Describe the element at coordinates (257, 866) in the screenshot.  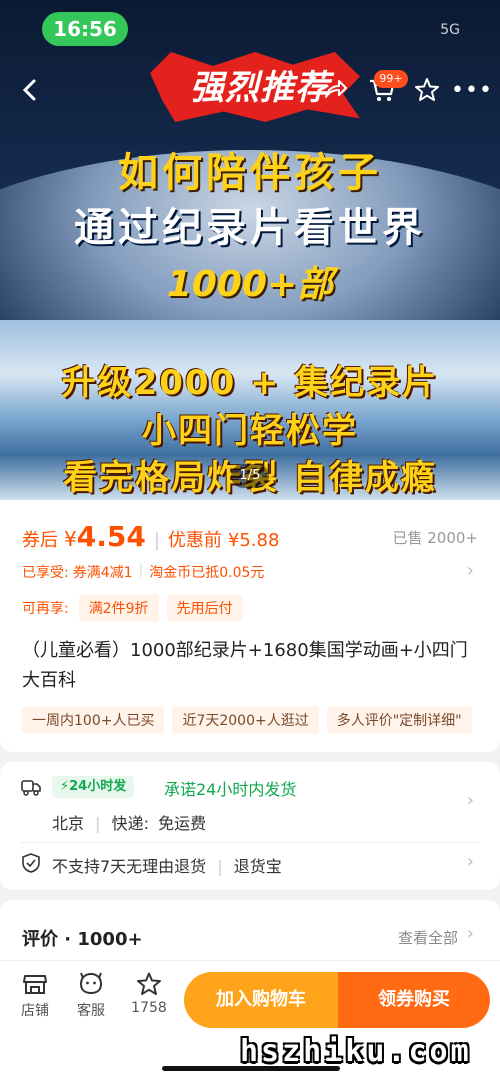
I see `return-insurance: 退货宝` at that location.